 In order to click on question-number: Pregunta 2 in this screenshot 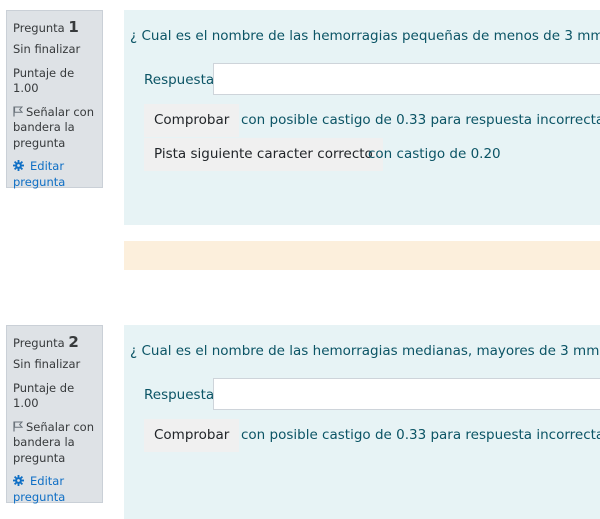, I will do `click(54, 342)`.